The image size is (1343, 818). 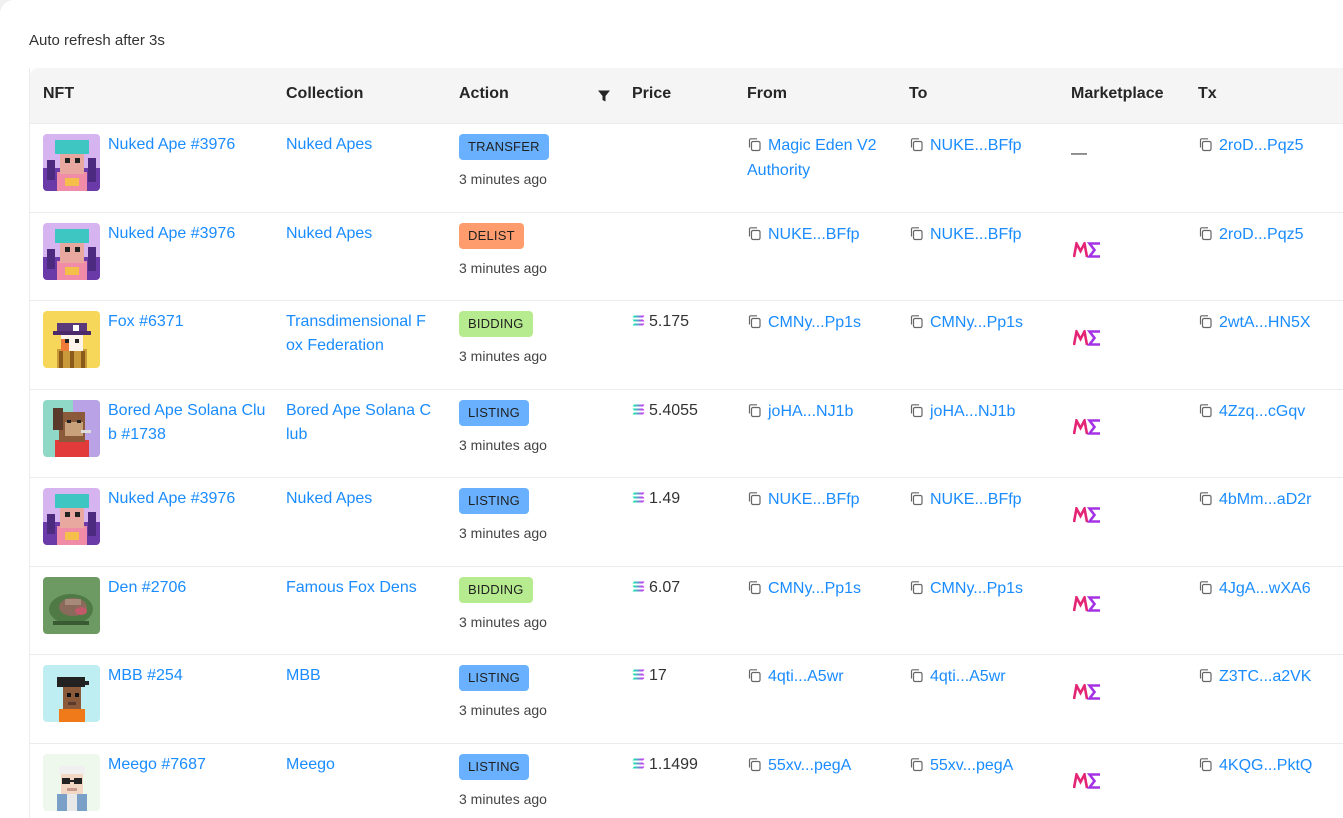 What do you see at coordinates (188, 676) in the screenshot?
I see `nft-name-link: MBB #254` at bounding box center [188, 676].